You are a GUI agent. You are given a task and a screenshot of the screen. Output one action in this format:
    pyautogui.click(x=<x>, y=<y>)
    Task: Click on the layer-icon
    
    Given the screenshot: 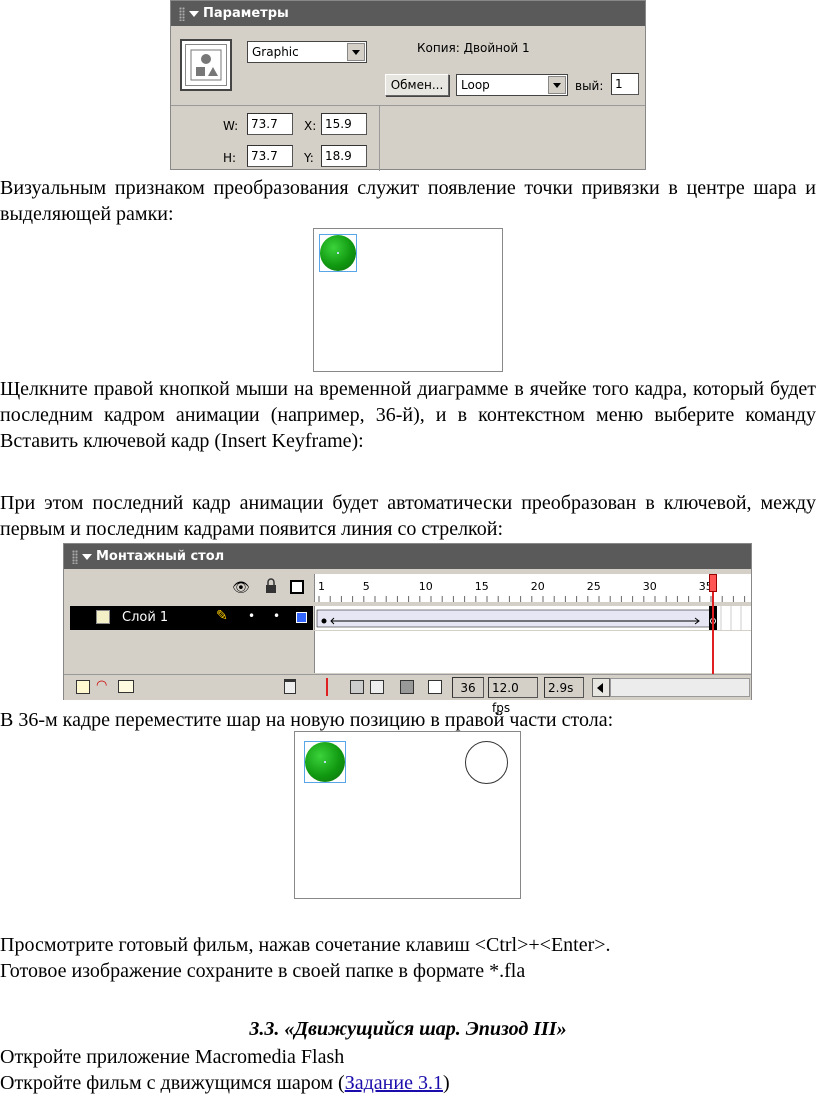 What is the action you would take?
    pyautogui.click(x=103, y=617)
    